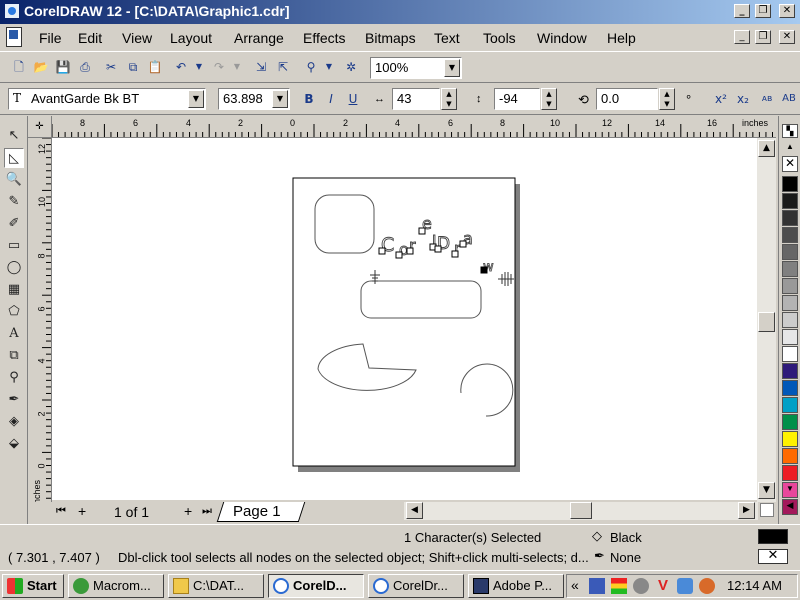 This screenshot has width=800, height=600. Describe the element at coordinates (181, 67) in the screenshot. I see `undo-icon: ↶` at that location.